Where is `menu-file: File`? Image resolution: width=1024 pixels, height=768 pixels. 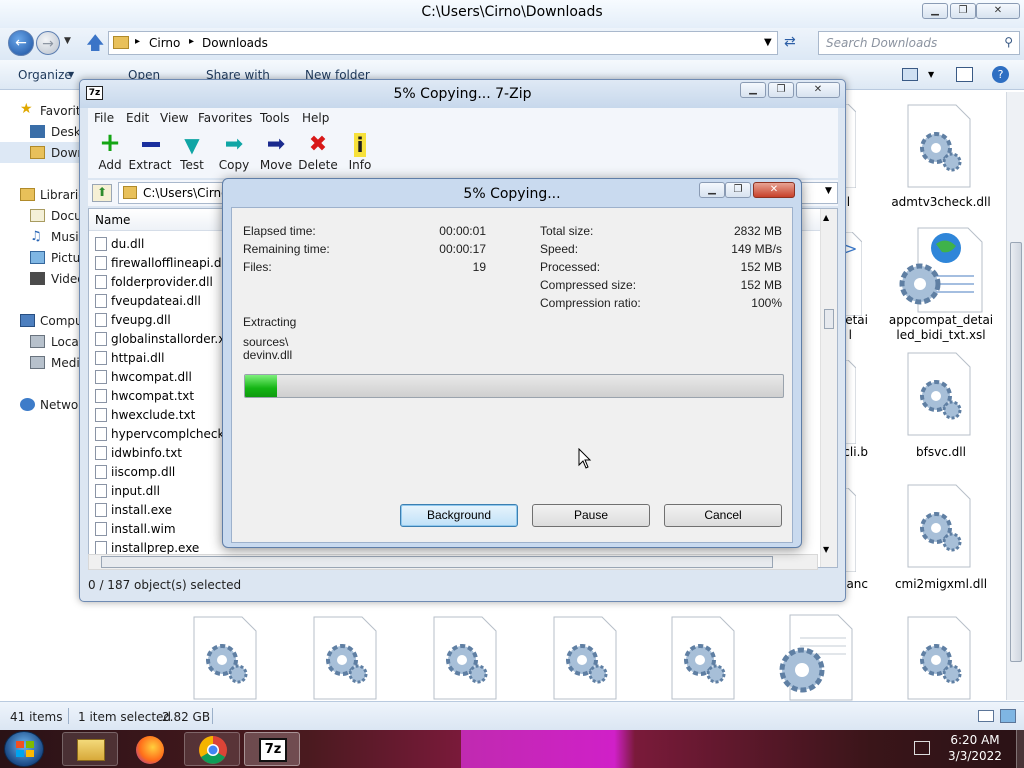 menu-file: File is located at coordinates (104, 118).